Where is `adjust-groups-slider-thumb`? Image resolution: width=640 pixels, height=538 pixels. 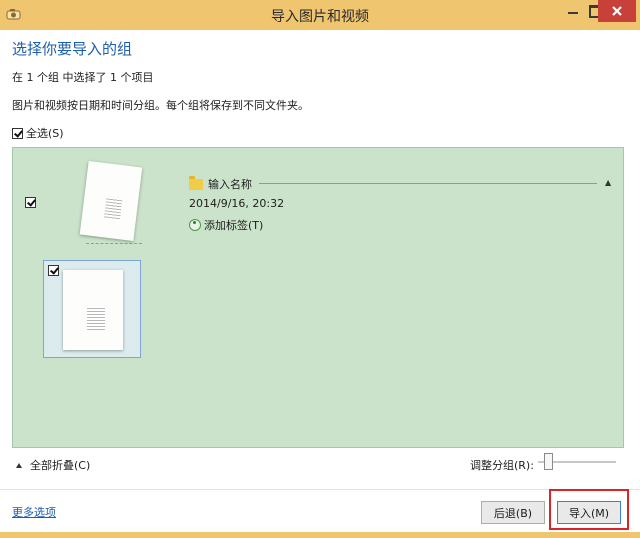 adjust-groups-slider-thumb is located at coordinates (548, 461).